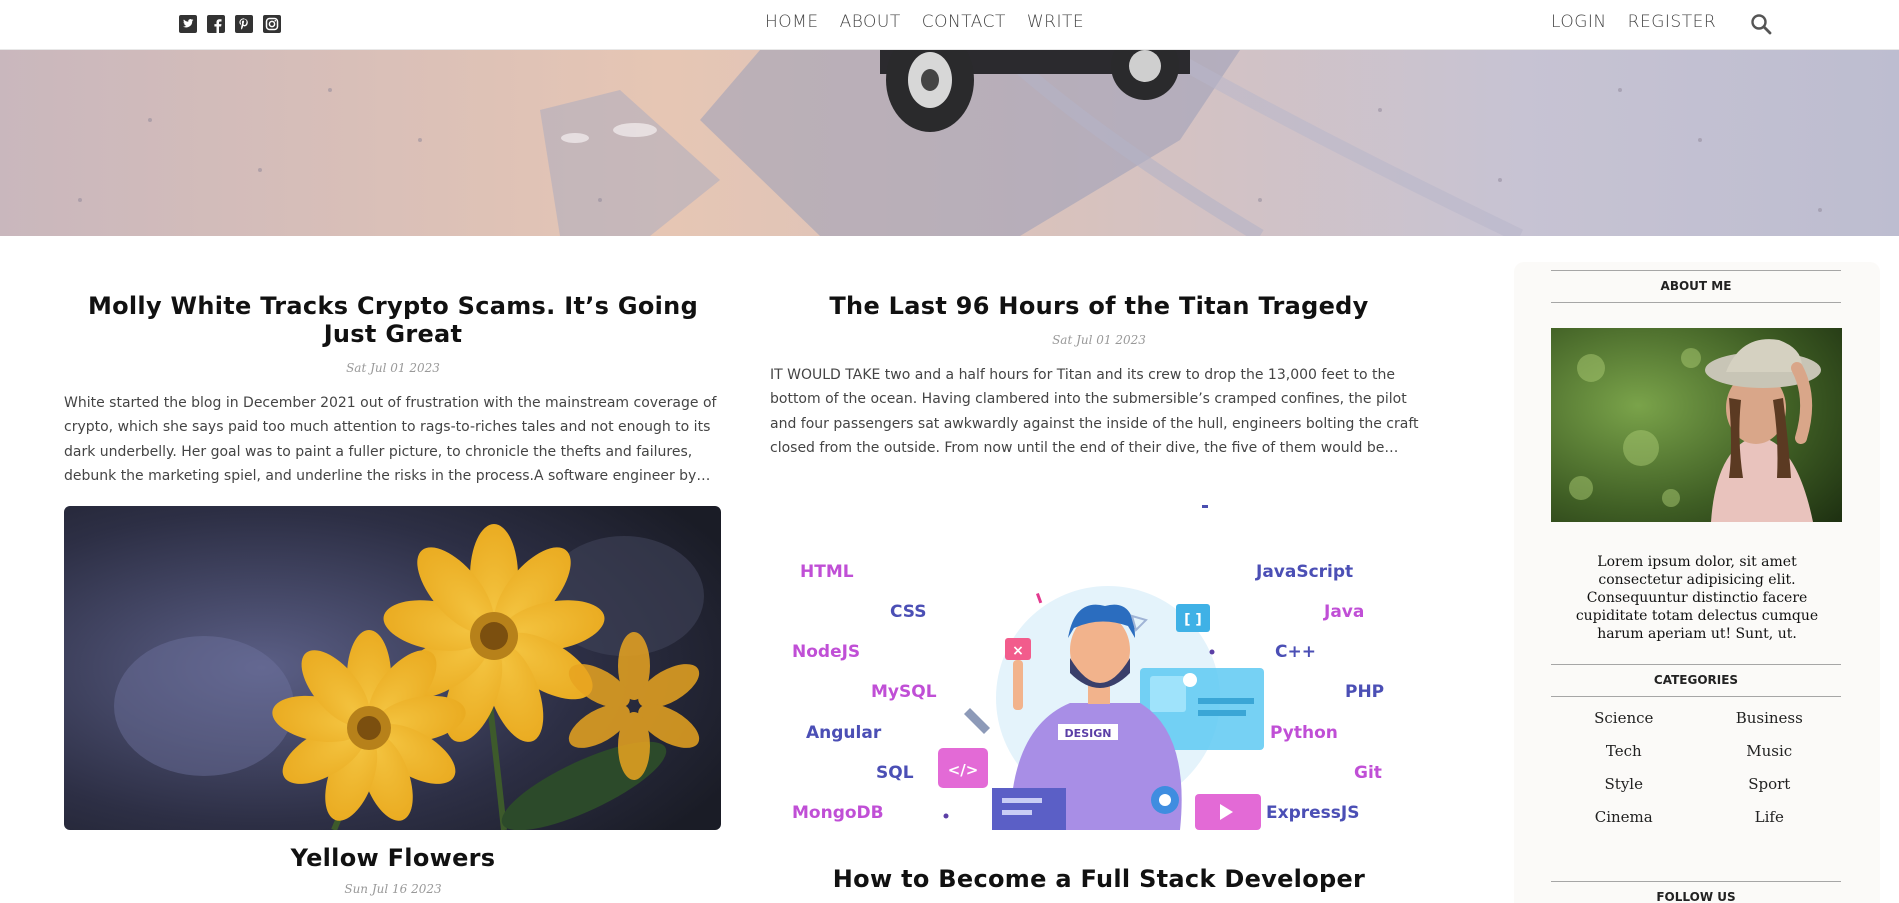 Image resolution: width=1899 pixels, height=903 pixels. Describe the element at coordinates (392, 668) in the screenshot. I see `post-image-yellow-flowers` at that location.